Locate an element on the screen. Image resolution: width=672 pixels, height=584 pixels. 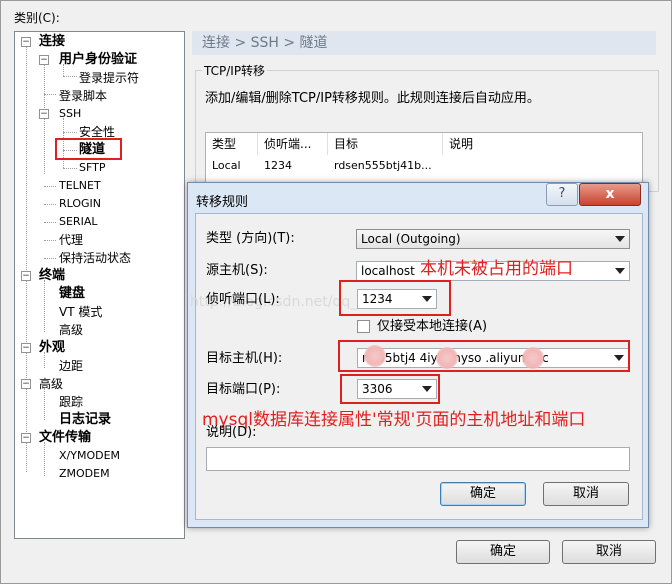
dialog-ok-button: 确定 is located at coordinates (483, 494).